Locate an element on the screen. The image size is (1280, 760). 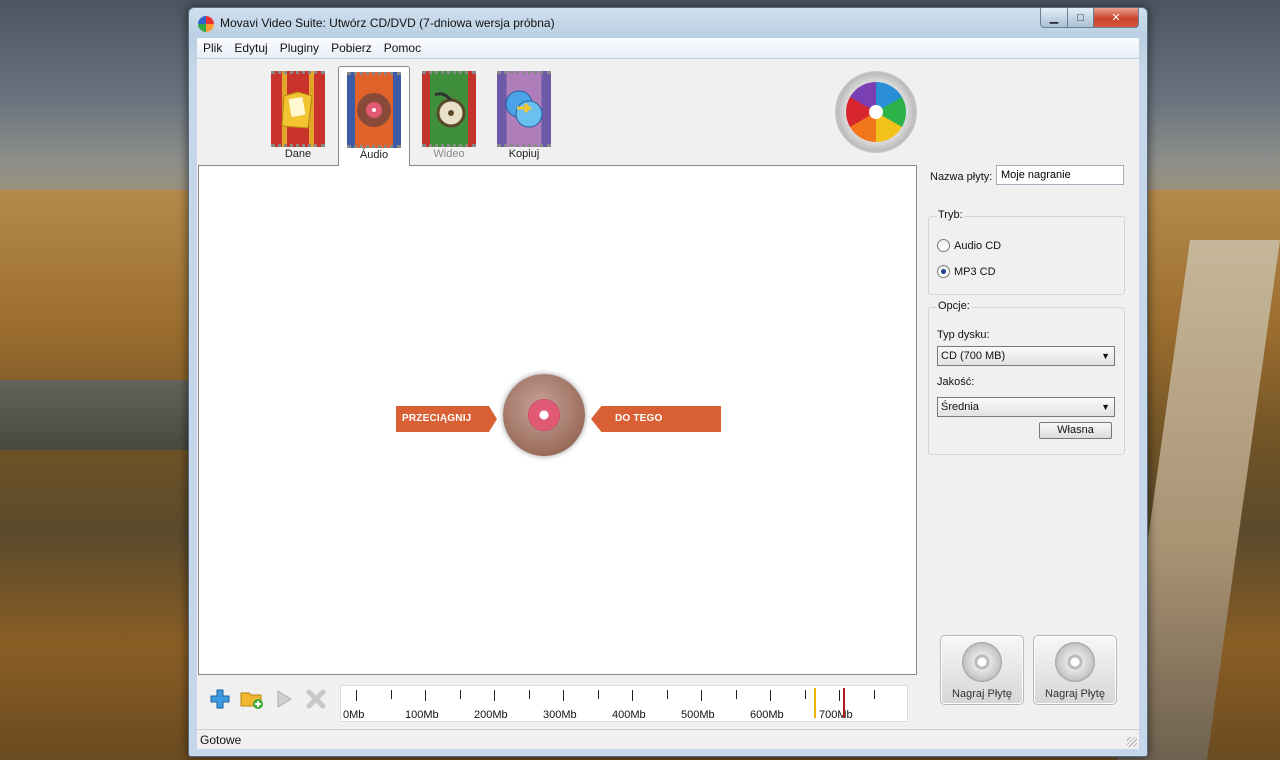
tab-label: Wideo is located at coordinates (449, 154).